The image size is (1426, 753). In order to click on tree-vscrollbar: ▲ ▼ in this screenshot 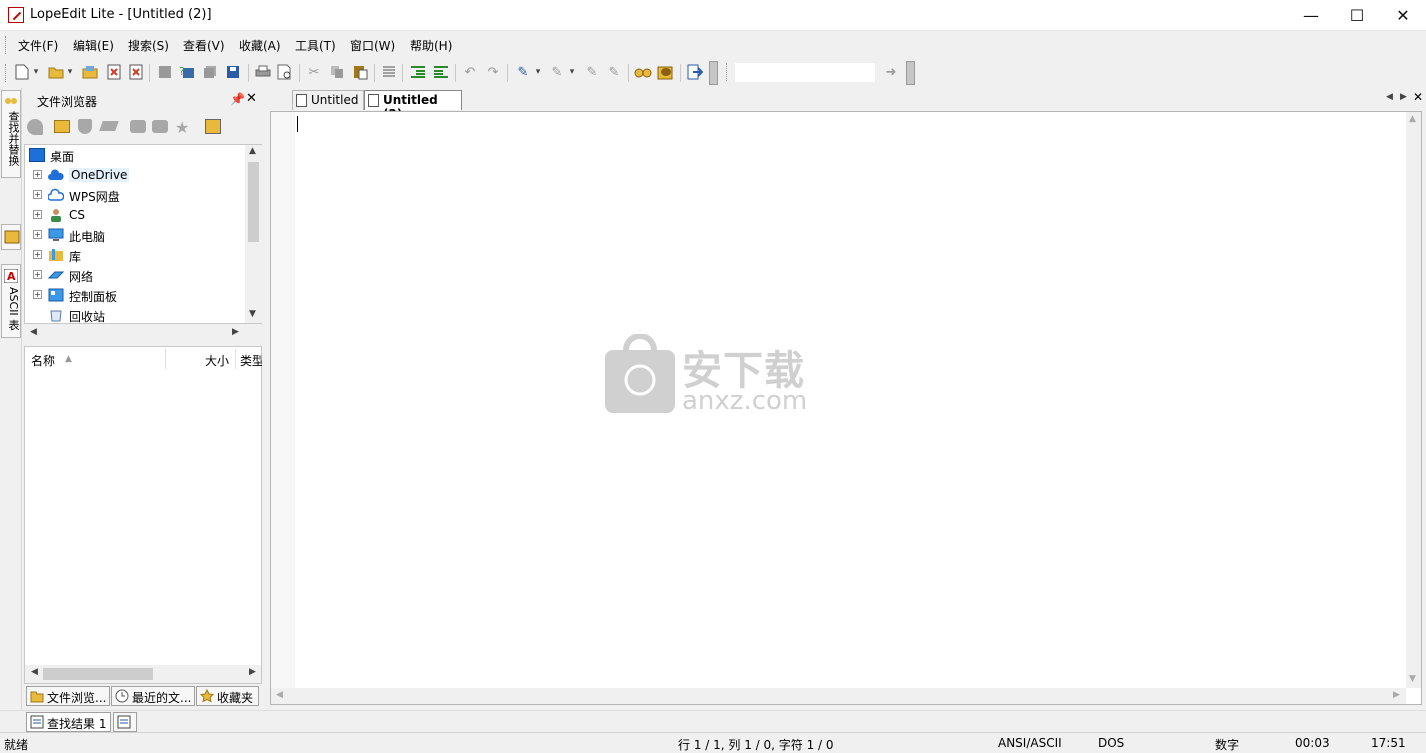, I will do `click(253, 234)`.